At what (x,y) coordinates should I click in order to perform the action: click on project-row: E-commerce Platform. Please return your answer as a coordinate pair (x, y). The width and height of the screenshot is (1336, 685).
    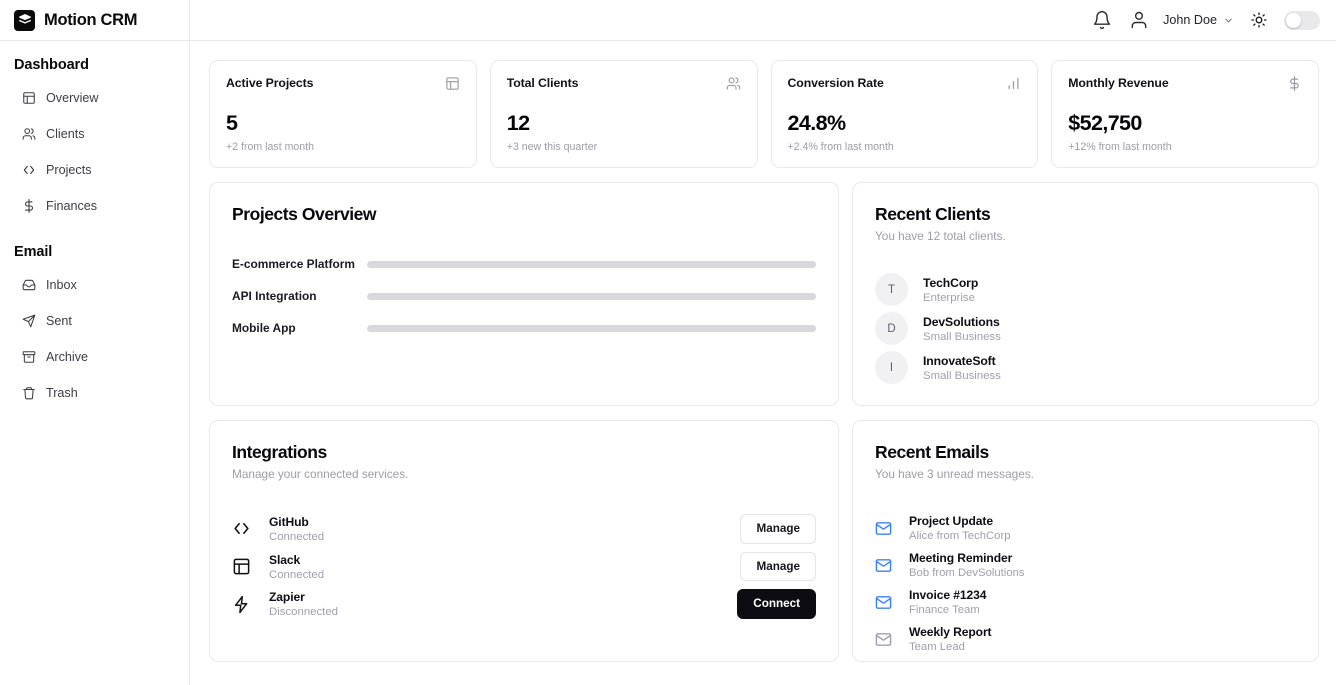
    Looking at the image, I should click on (524, 264).